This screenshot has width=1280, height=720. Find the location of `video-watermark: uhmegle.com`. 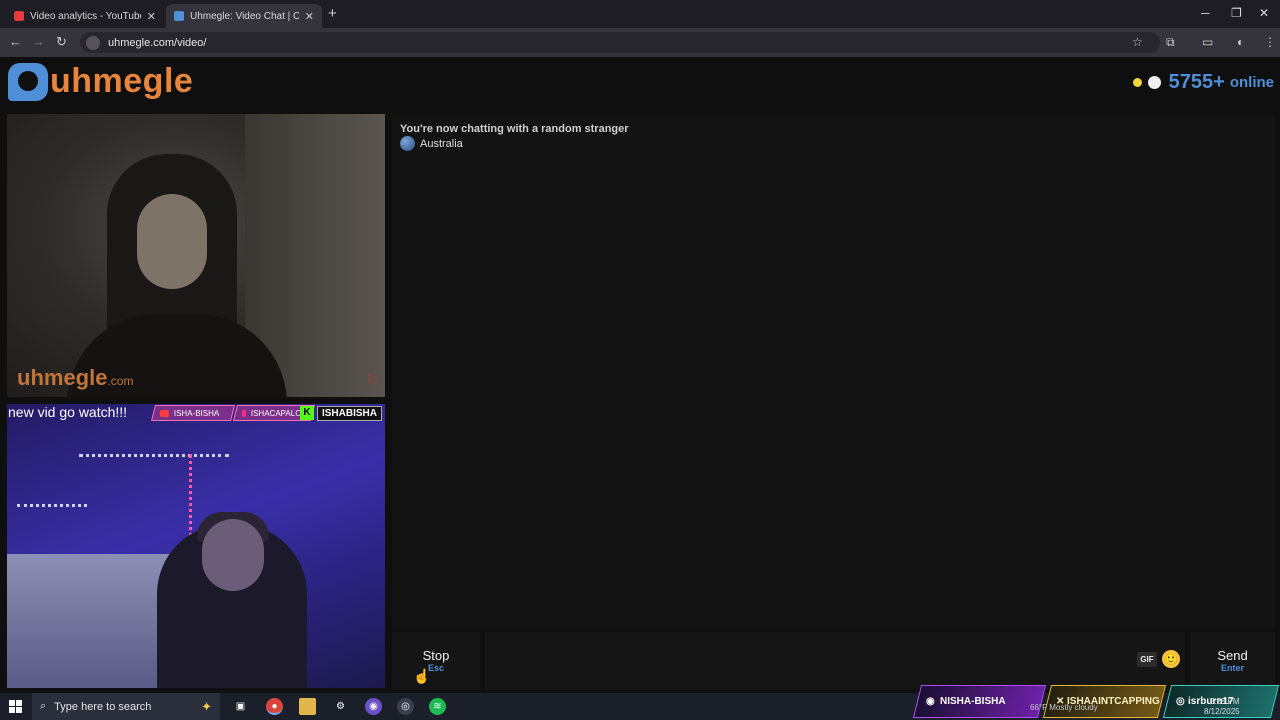

video-watermark: uhmegle.com is located at coordinates (75, 378).